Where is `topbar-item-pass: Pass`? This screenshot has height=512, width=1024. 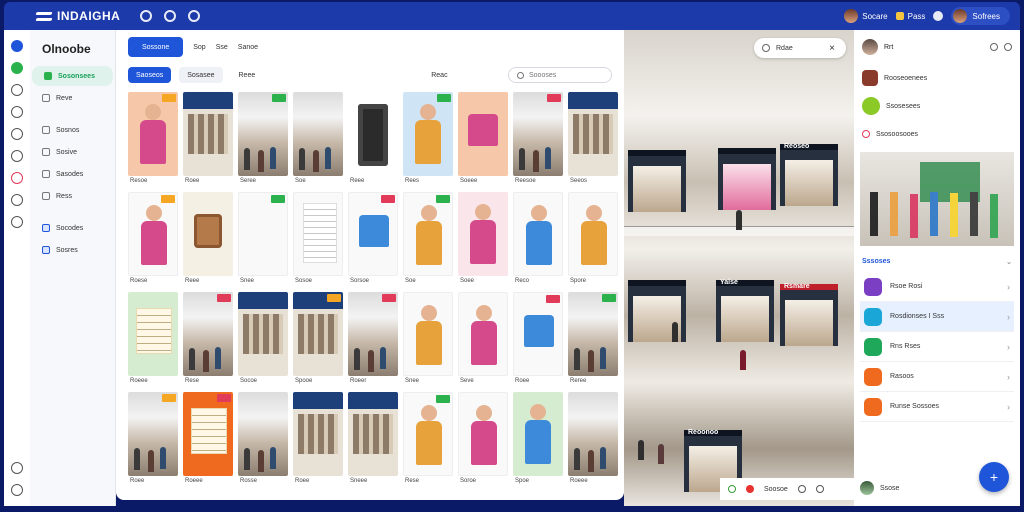
topbar-item-pass: Pass is located at coordinates (910, 16).